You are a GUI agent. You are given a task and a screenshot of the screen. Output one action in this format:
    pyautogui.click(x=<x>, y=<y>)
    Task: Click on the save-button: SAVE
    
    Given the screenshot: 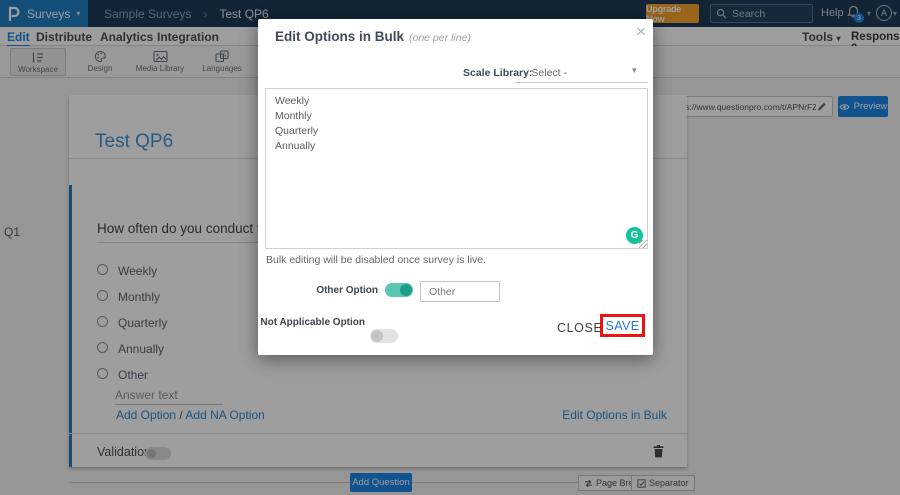 What is the action you would take?
    pyautogui.click(x=622, y=326)
    